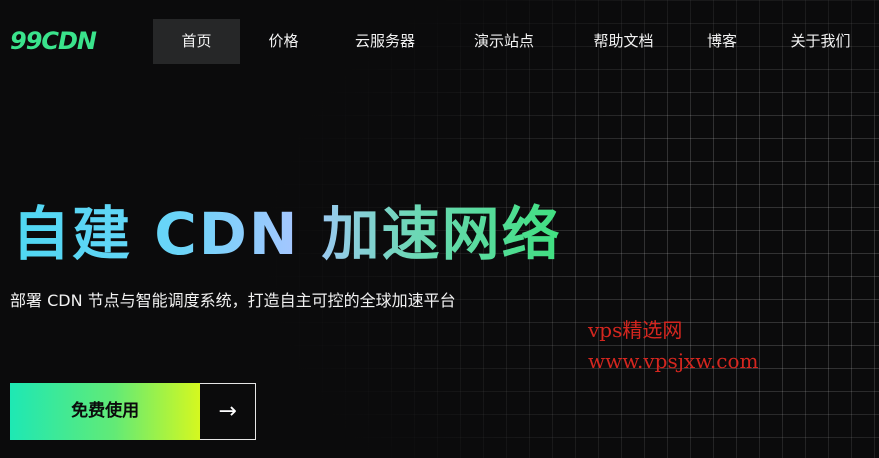 The height and width of the screenshot is (458, 879). Describe the element at coordinates (228, 411) in the screenshot. I see `arrow-right-icon: →` at that location.